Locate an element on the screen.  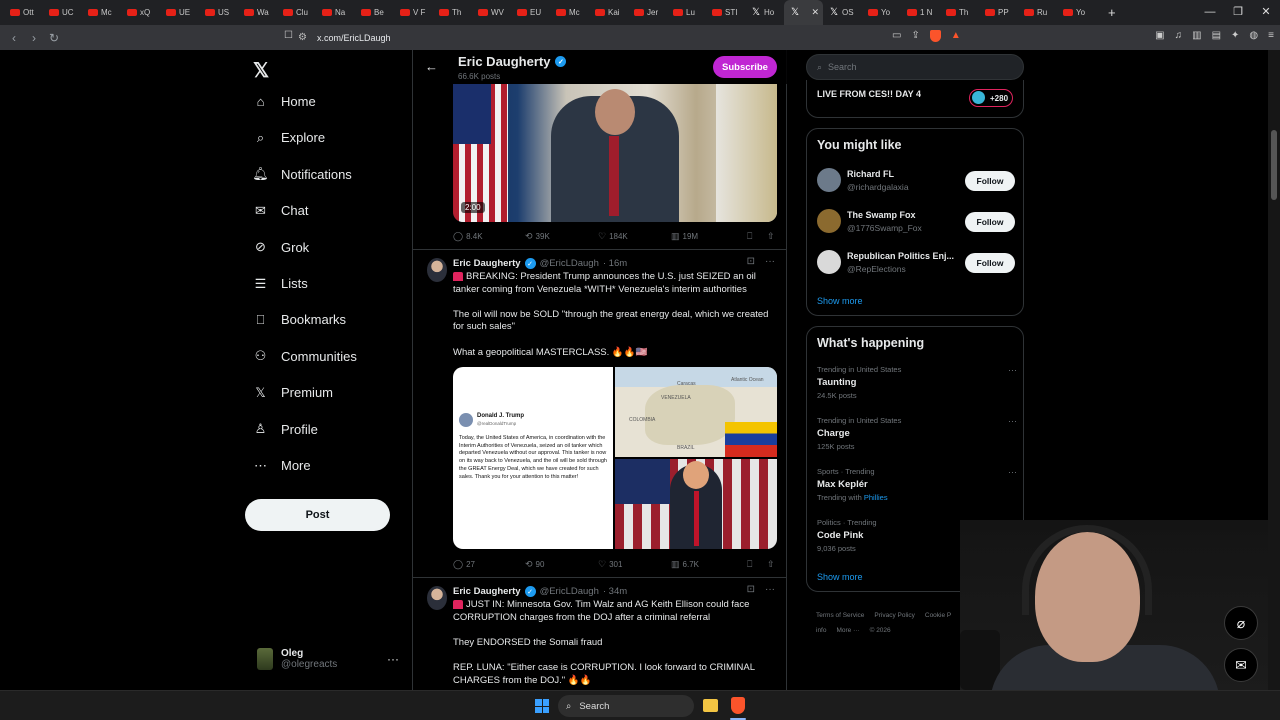
browser-tab: Ott is located at coordinates (23, 12).